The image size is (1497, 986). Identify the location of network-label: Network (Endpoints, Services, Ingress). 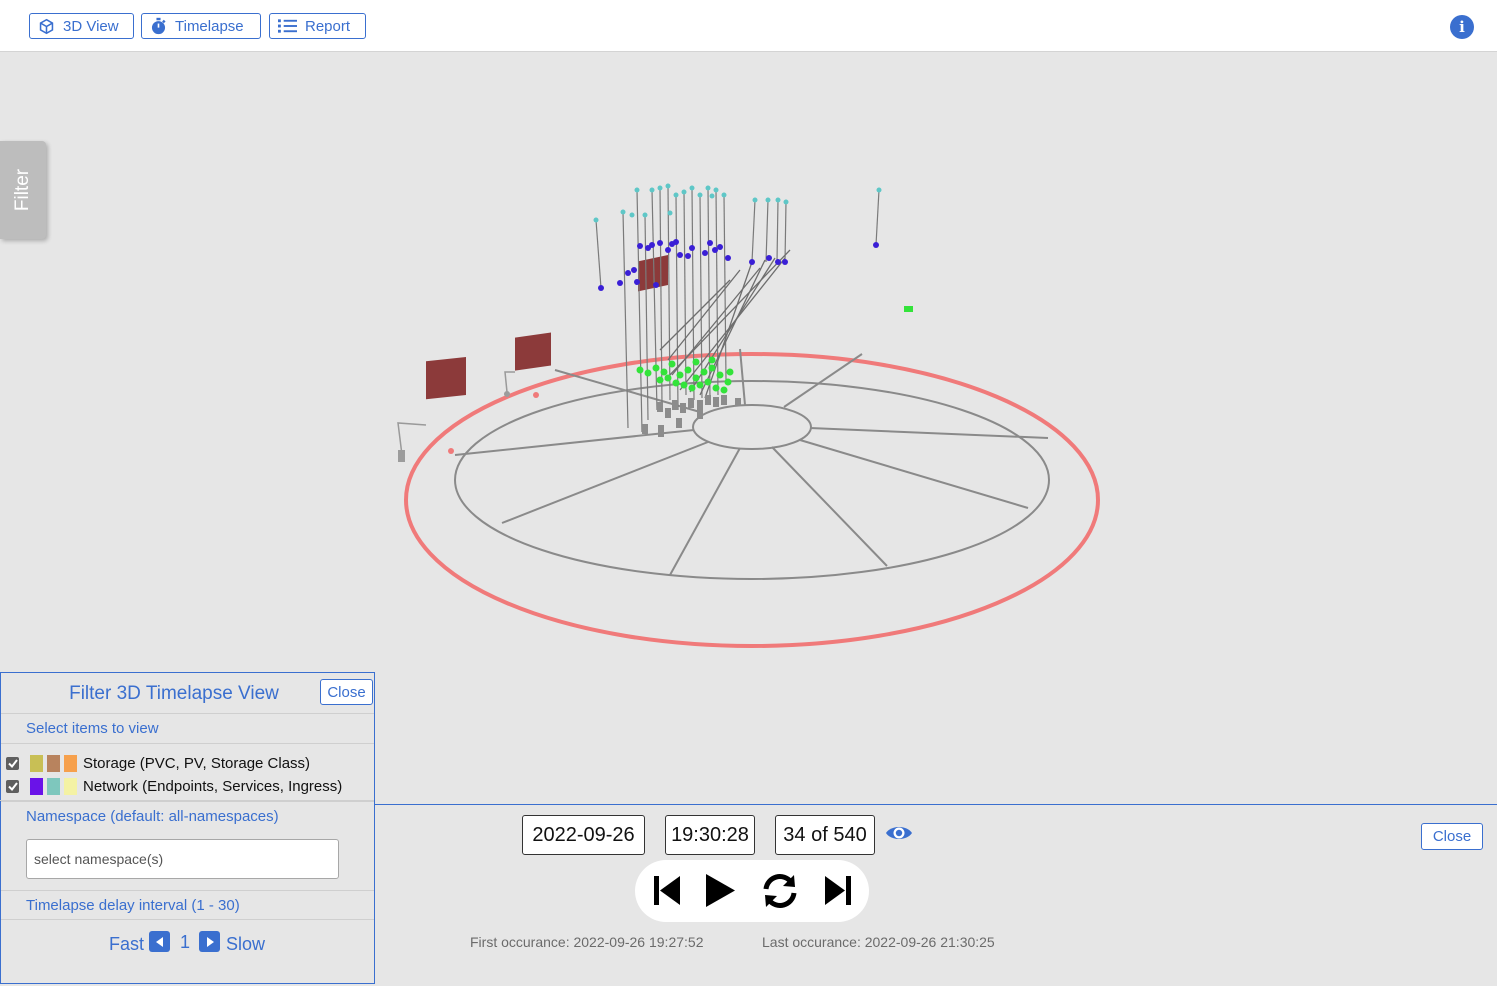
(213, 786).